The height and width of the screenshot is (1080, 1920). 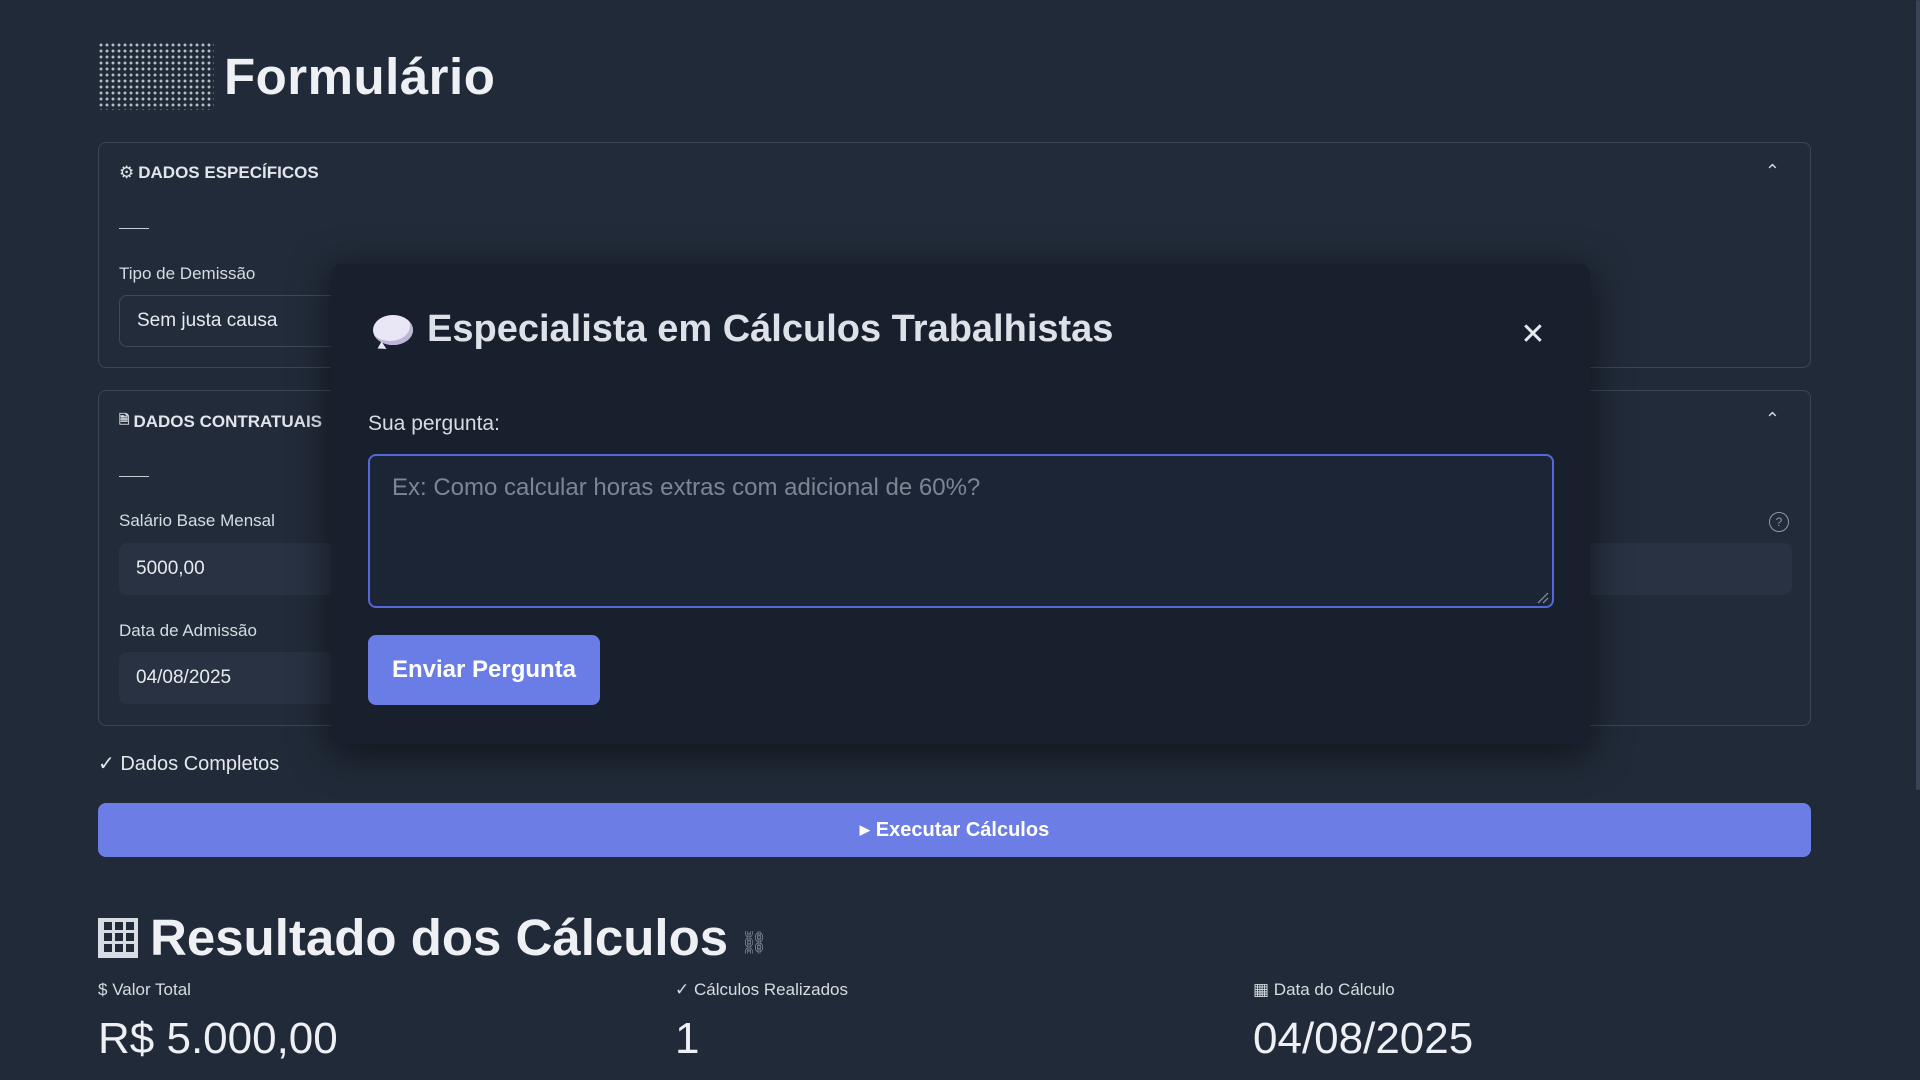 I want to click on question-textarea, so click(x=961, y=531).